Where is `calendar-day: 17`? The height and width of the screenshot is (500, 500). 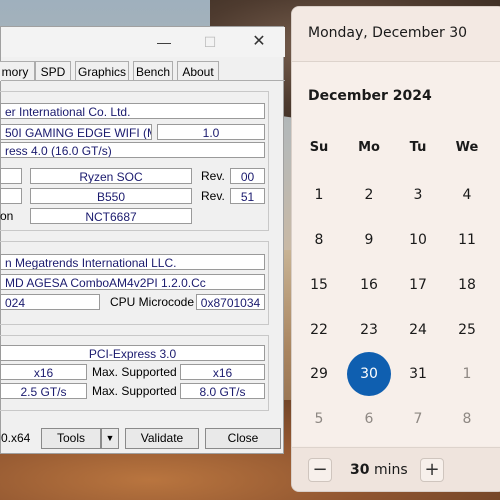 calendar-day: 17 is located at coordinates (418, 285).